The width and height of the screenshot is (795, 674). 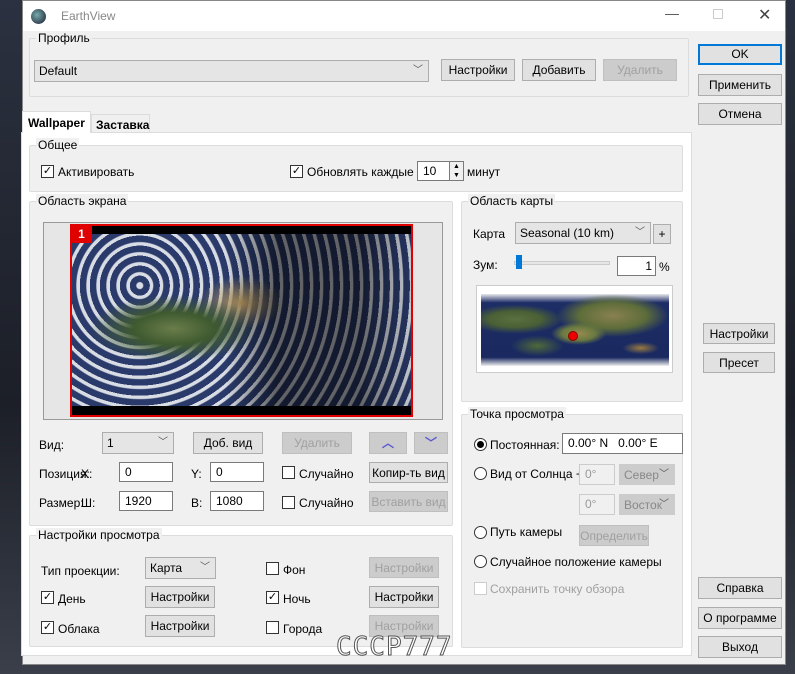 I want to click on view-settings-label: Настройки просмотра, so click(x=99, y=535).